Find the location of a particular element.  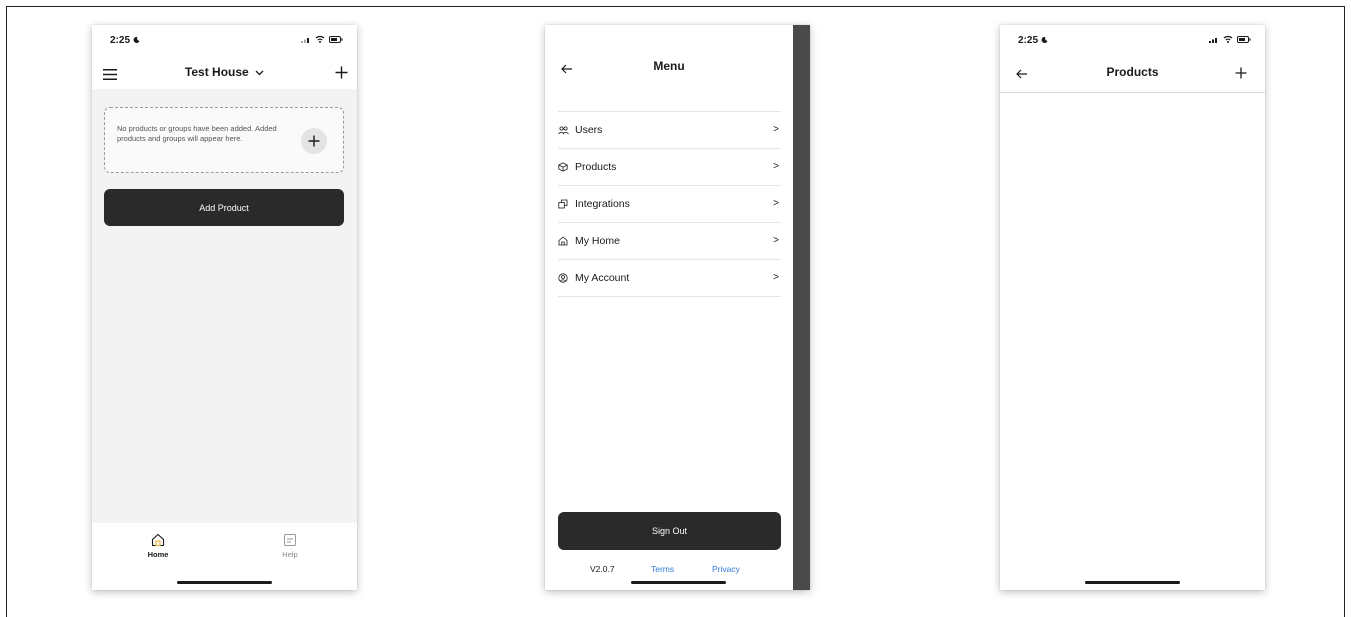

add-product-circle-button is located at coordinates (314, 141).